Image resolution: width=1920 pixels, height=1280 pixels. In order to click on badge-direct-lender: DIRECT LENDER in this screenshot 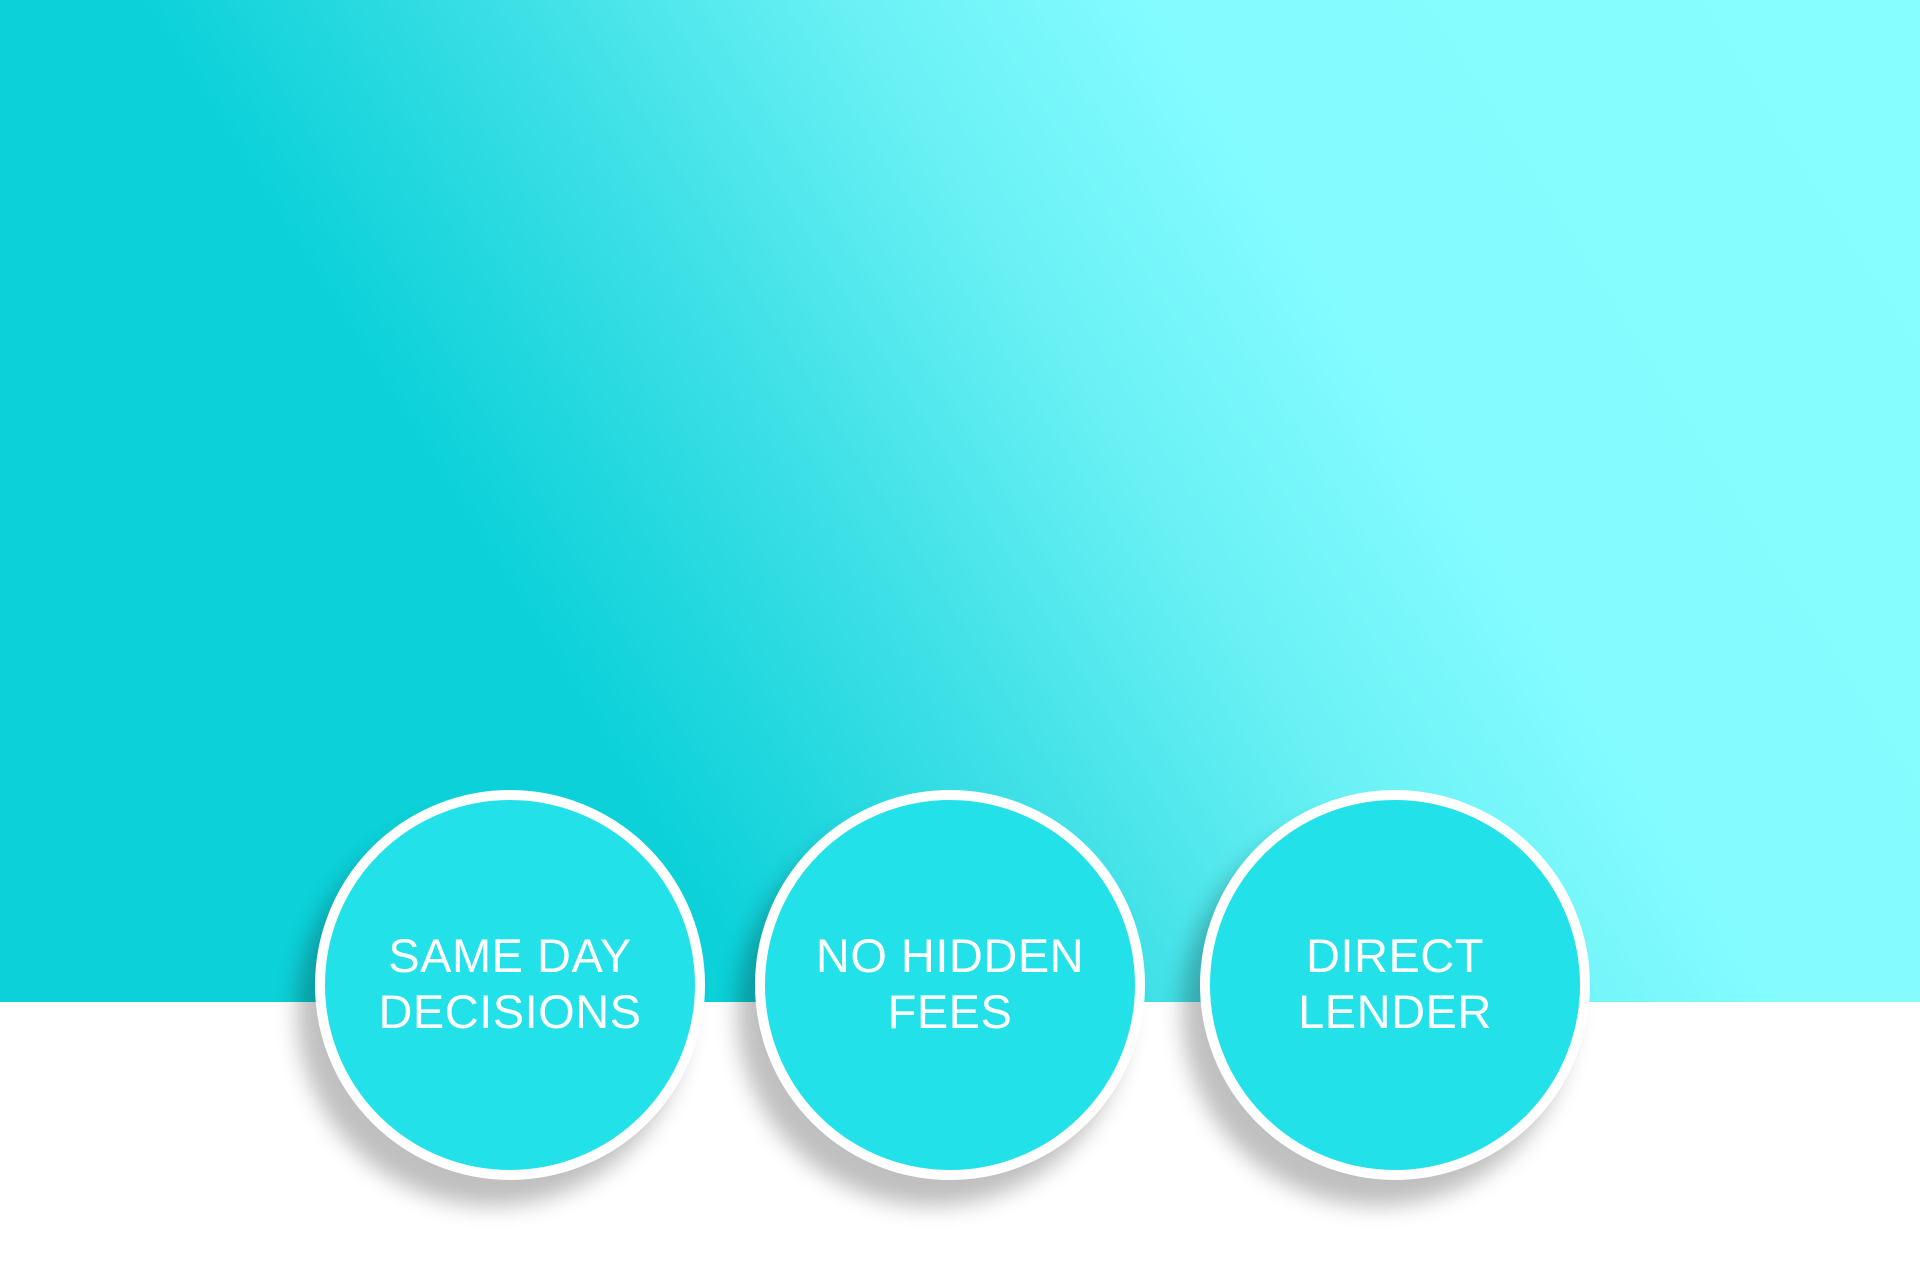, I will do `click(1395, 985)`.